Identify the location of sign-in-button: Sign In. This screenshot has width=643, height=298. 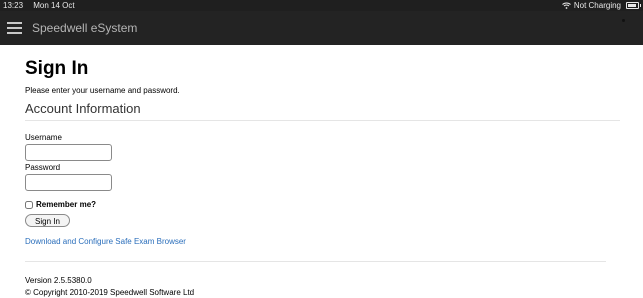
(47, 220).